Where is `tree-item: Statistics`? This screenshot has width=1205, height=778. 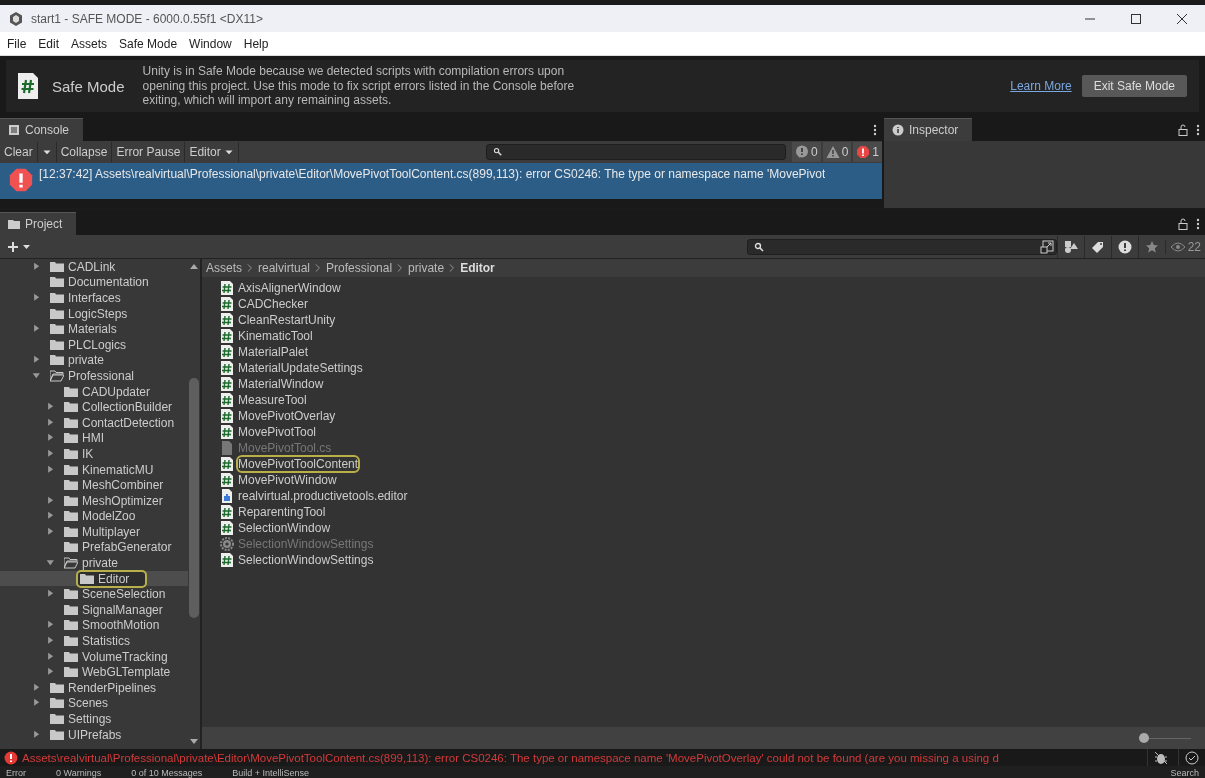 tree-item: Statistics is located at coordinates (94, 641).